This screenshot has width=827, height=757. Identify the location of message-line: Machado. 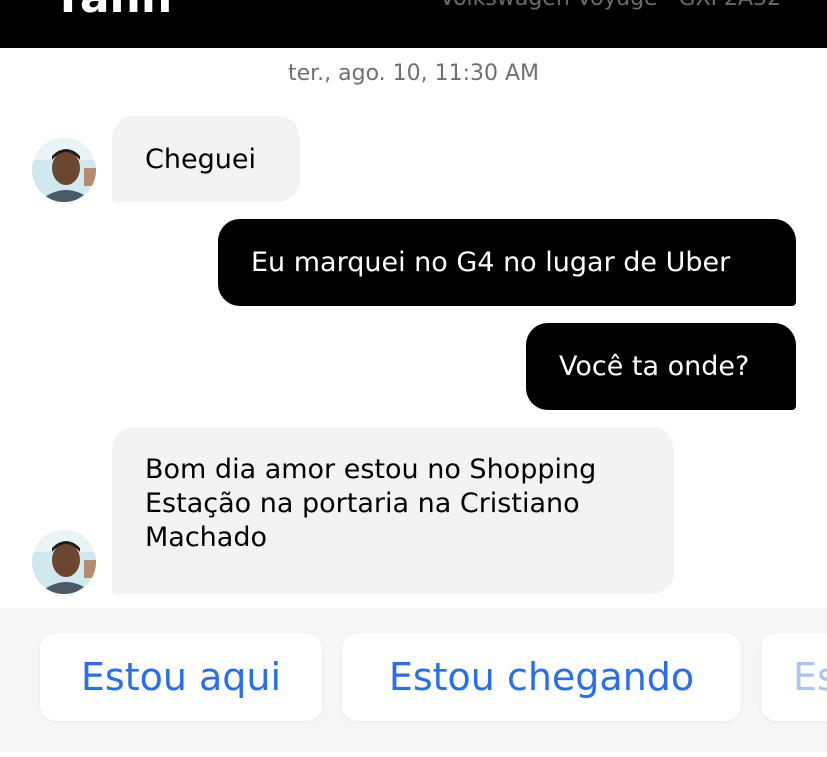
(206, 537).